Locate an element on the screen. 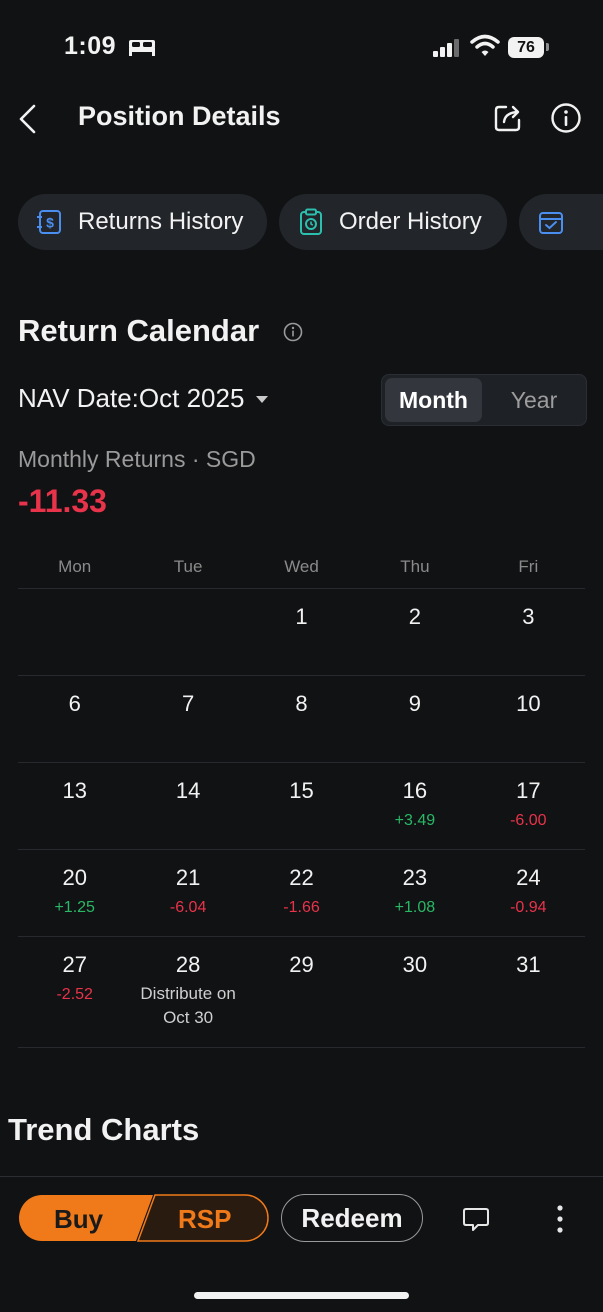  calendar-day-cell: 28 Distribute on Oct 30 is located at coordinates (187, 992).